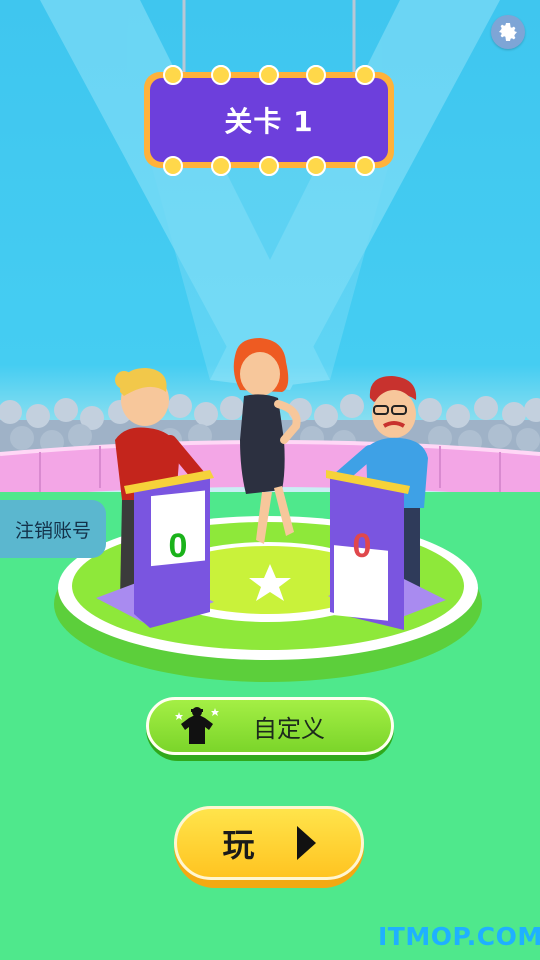  I want to click on play-label: 玩, so click(238, 845).